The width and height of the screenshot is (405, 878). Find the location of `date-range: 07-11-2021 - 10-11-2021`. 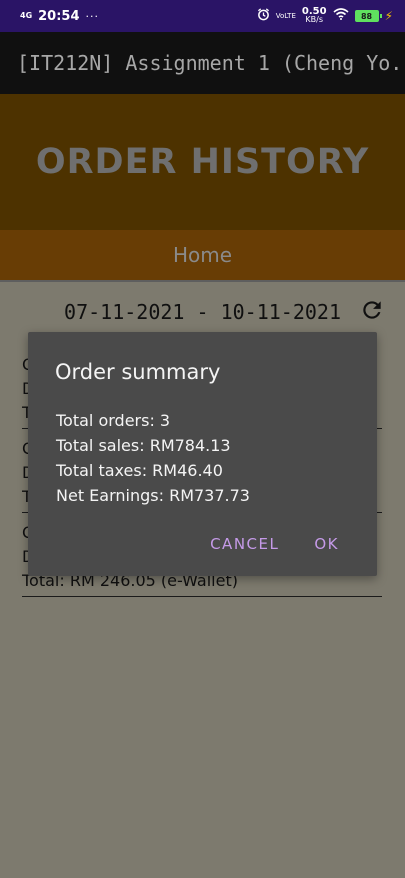

date-range: 07-11-2021 - 10-11-2021 is located at coordinates (202, 312).